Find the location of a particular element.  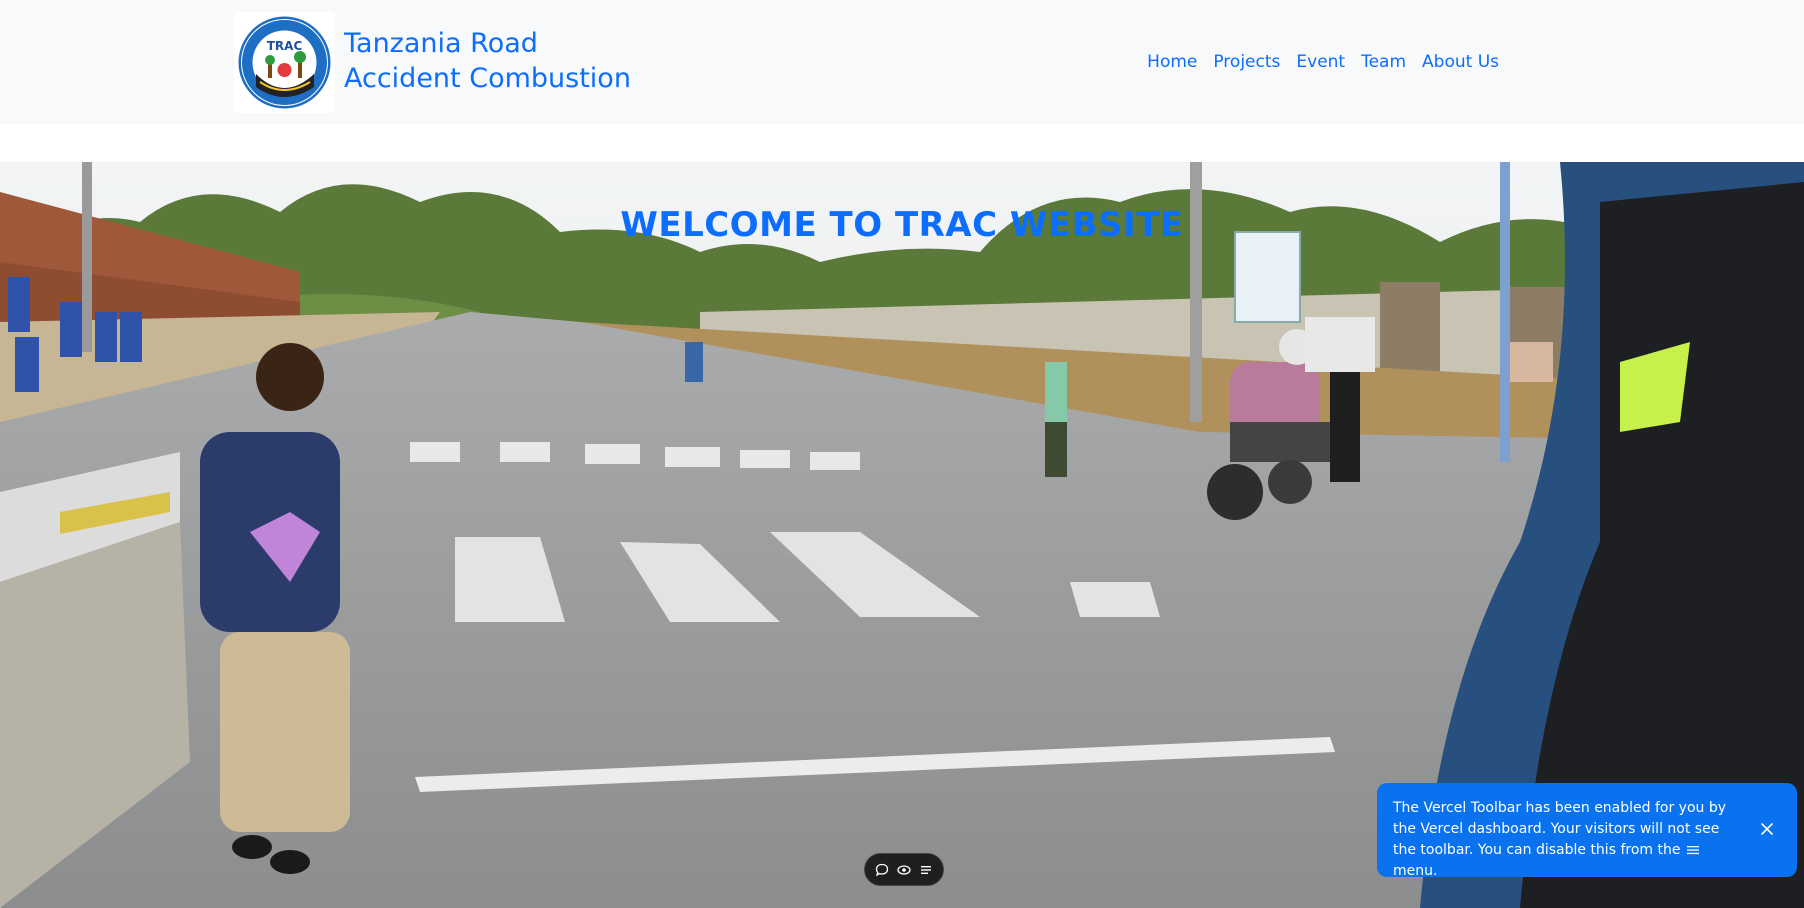

nav-team: Team is located at coordinates (1383, 62).